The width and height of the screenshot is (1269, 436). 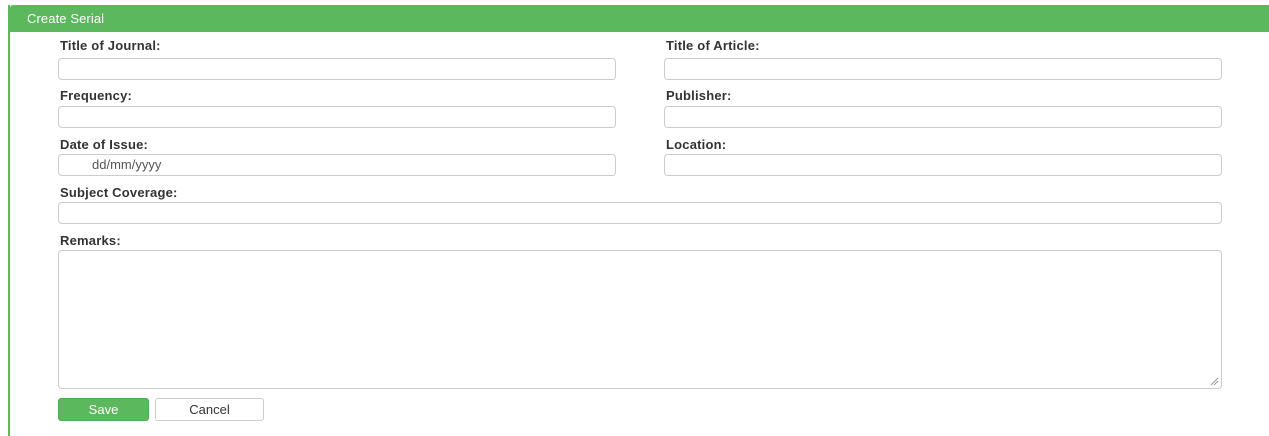 What do you see at coordinates (639, 18) in the screenshot?
I see `panel-header: Create Serial` at bounding box center [639, 18].